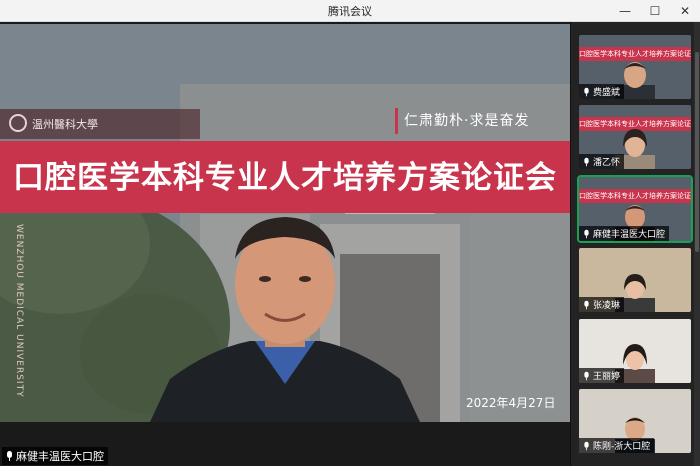 The image size is (700, 466). What do you see at coordinates (629, 235) in the screenshot?
I see `participant-name: 麻健丰温医大口腔` at bounding box center [629, 235].